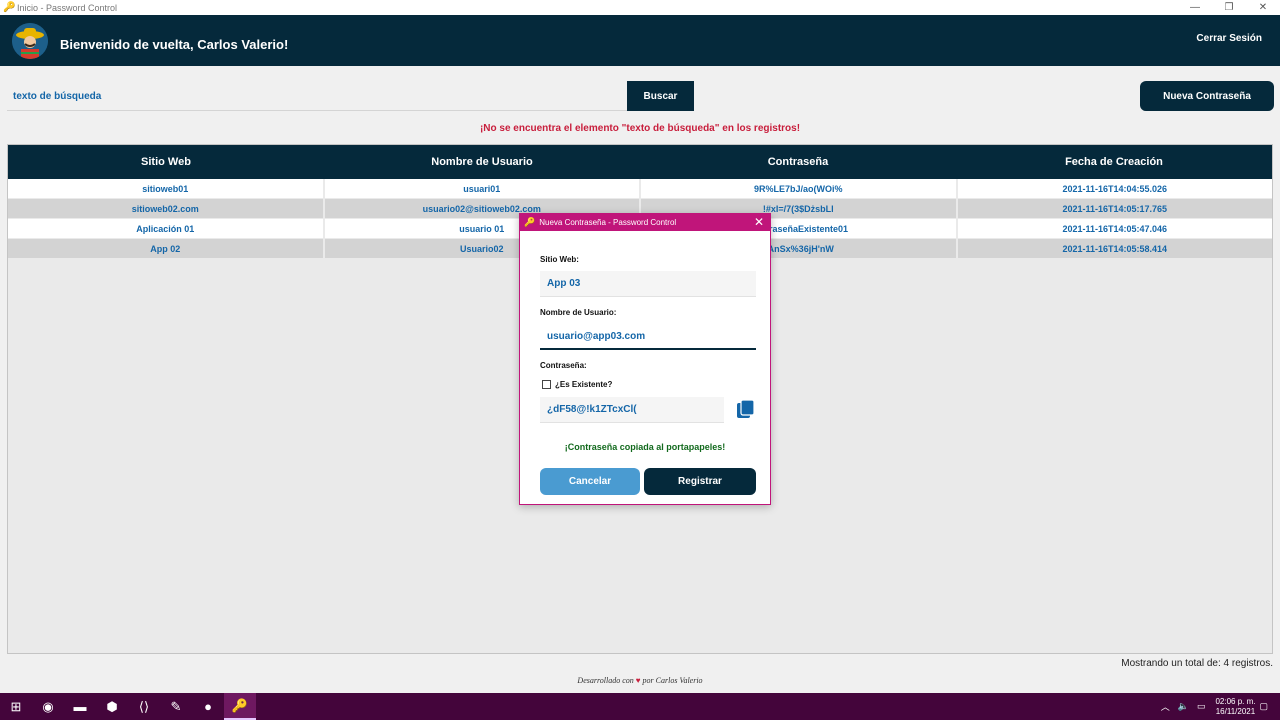 This screenshot has height=720, width=1280. Describe the element at coordinates (798, 162) in the screenshot. I see `column-header-password: Contraseña` at that location.